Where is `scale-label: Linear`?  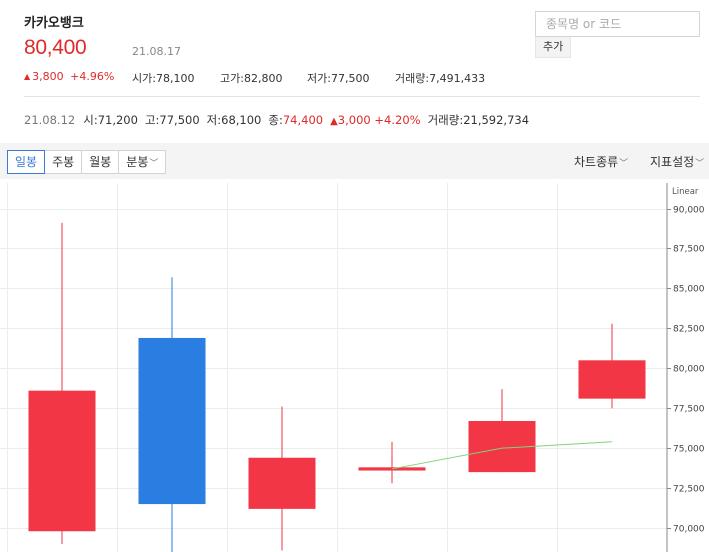 scale-label: Linear is located at coordinates (685, 192).